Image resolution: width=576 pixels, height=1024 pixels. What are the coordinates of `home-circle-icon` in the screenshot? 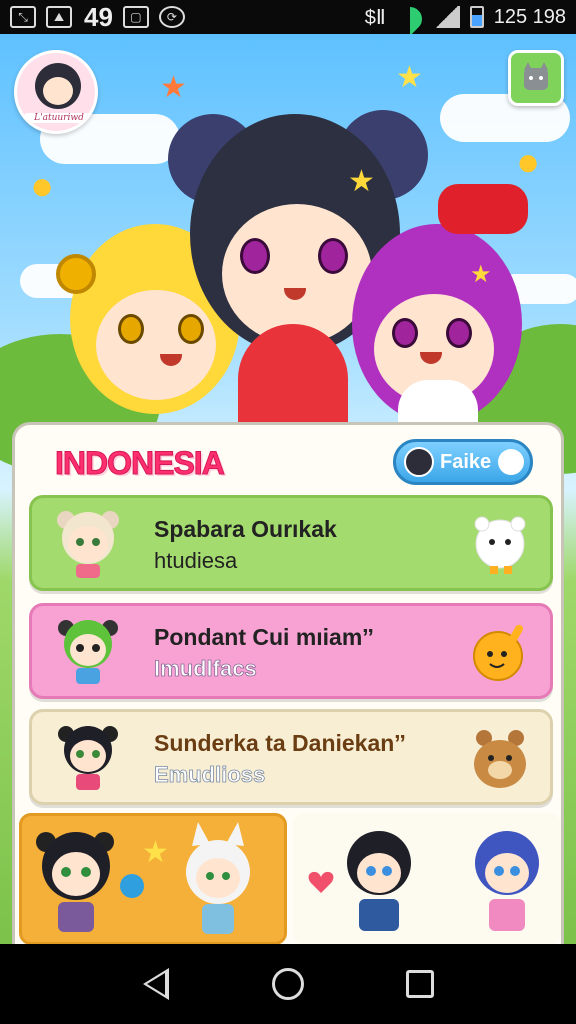 It's located at (288, 984).